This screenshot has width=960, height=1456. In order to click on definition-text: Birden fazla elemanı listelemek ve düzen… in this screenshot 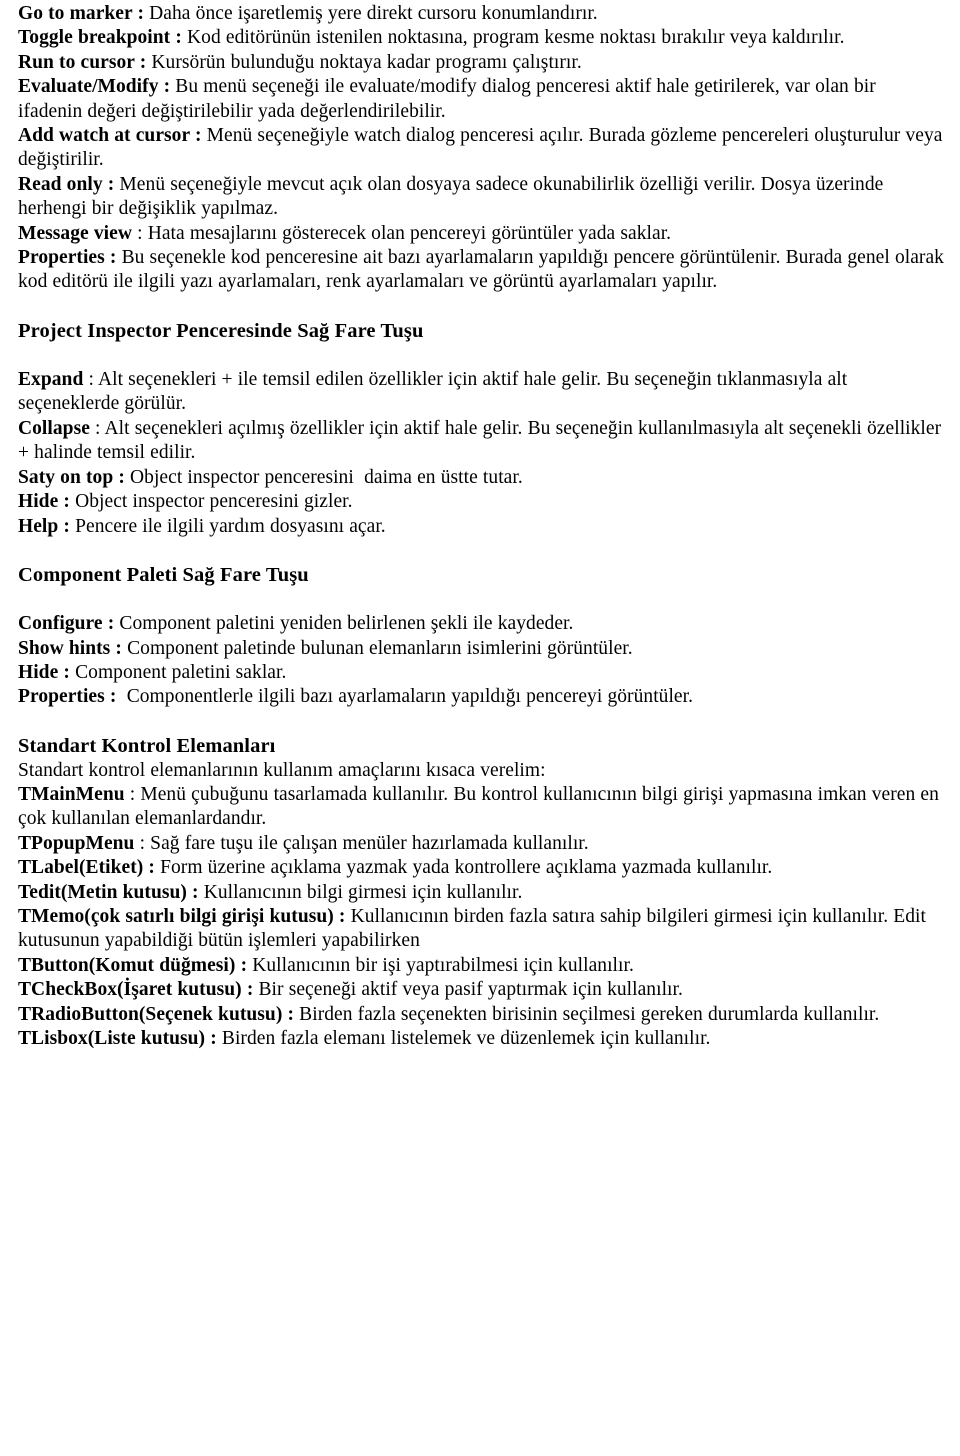, I will do `click(463, 1038)`.